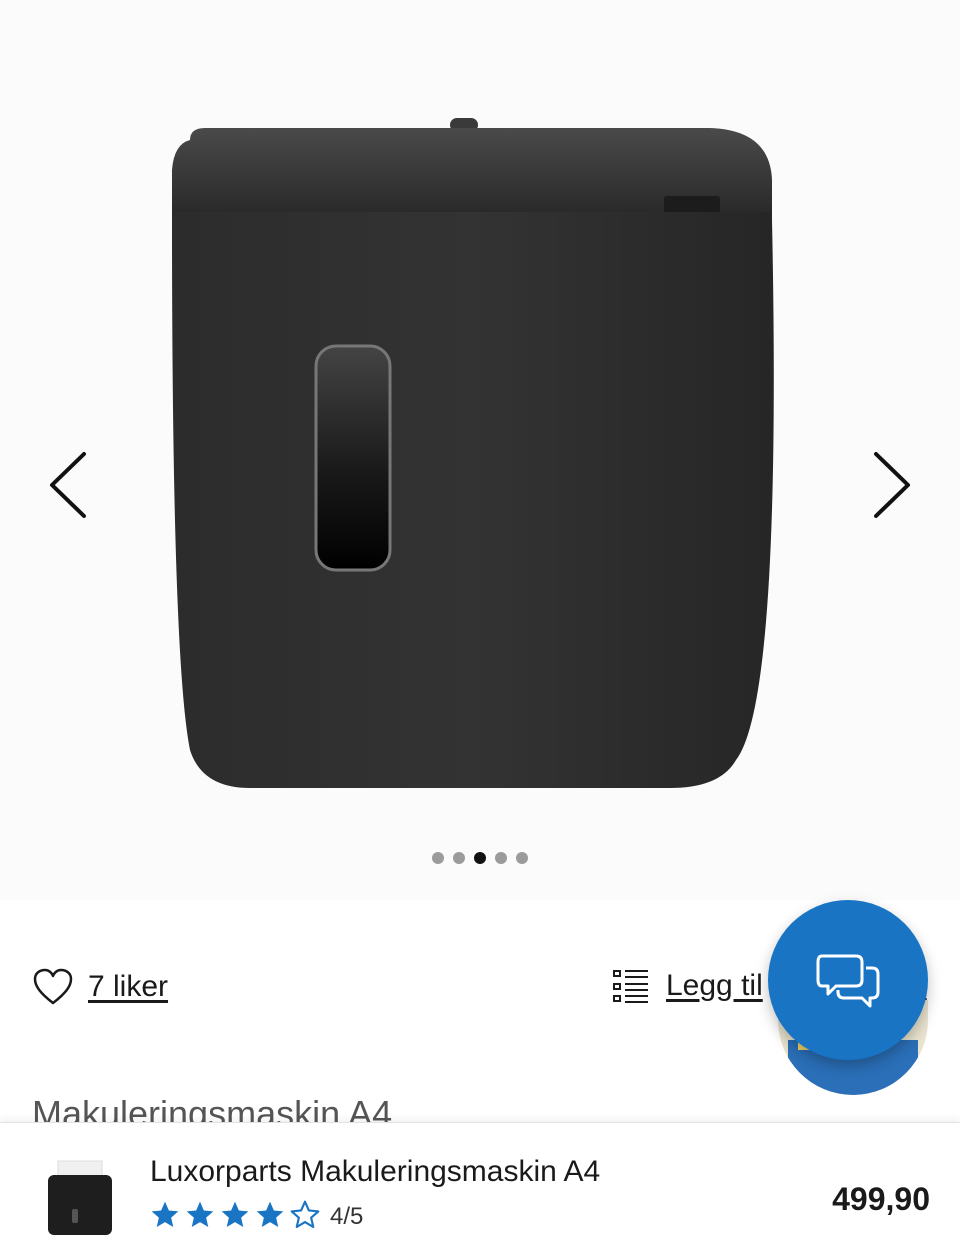 The image size is (960, 1247). What do you see at coordinates (375, 1171) in the screenshot?
I see `sticky-product-title: Luxorparts Makuleringsmaskin A4` at bounding box center [375, 1171].